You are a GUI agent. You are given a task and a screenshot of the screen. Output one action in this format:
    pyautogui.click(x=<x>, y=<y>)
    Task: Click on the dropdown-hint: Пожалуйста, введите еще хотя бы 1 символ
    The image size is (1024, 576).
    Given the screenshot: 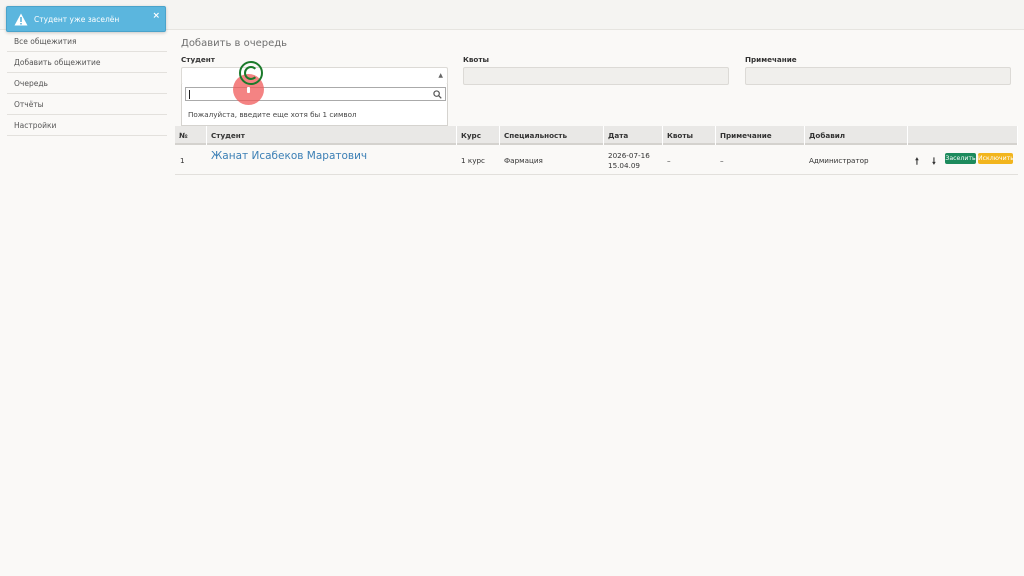 What is the action you would take?
    pyautogui.click(x=272, y=114)
    